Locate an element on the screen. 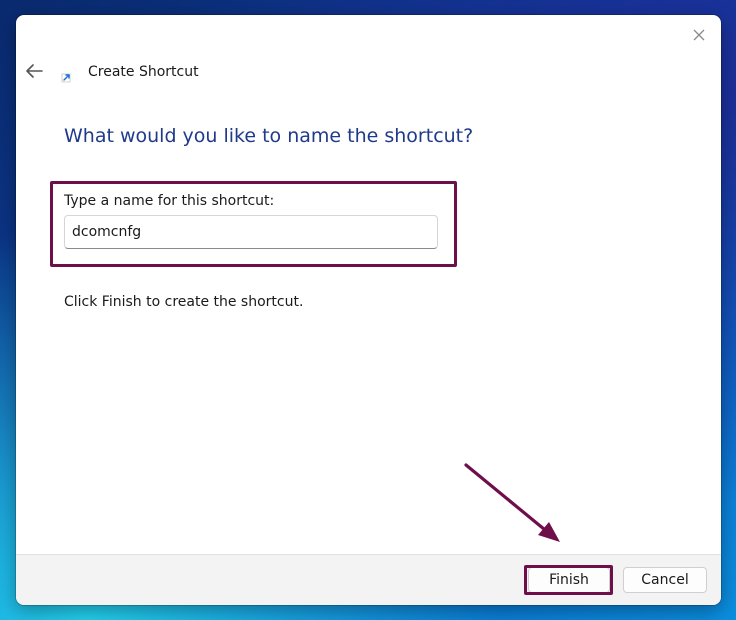 The image size is (736, 620). close-button is located at coordinates (699, 35).